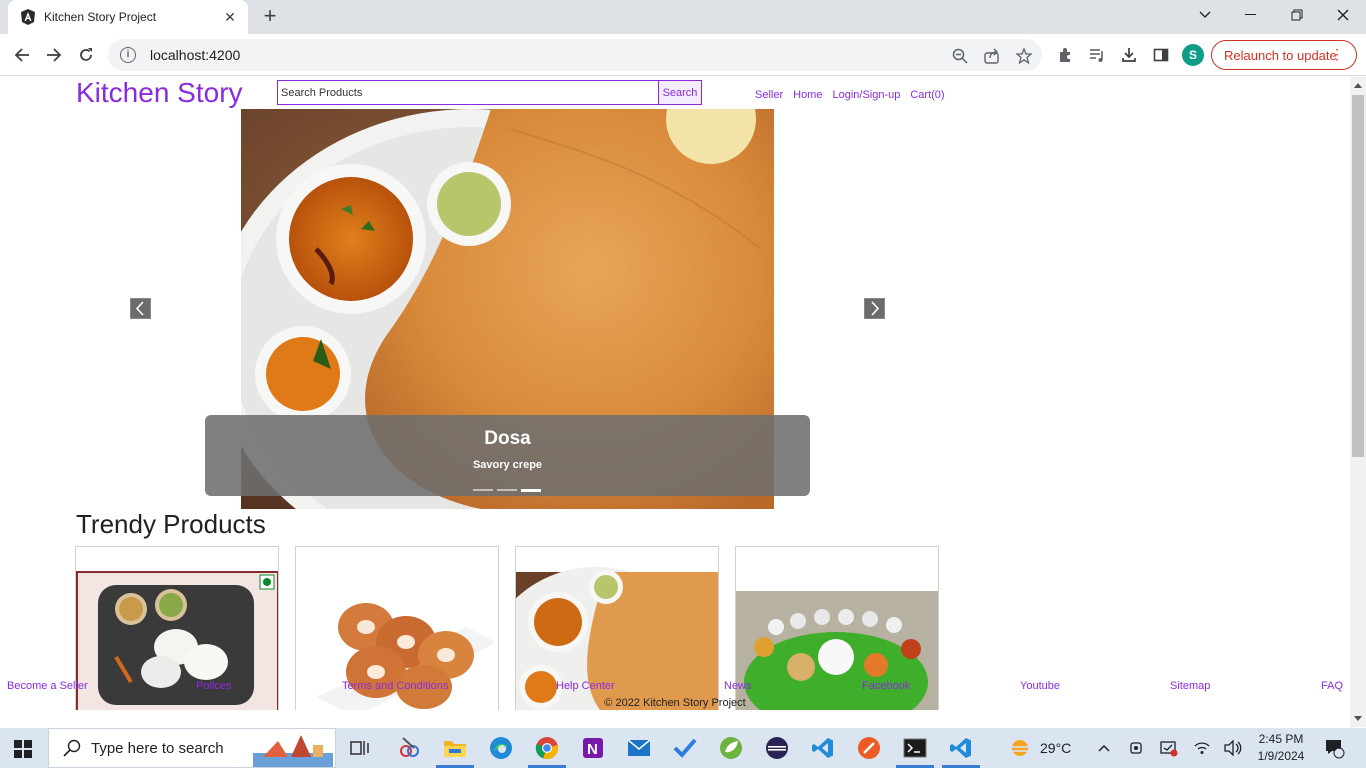 This screenshot has height=768, width=1366. I want to click on footer-facebook-link: Facebook, so click(886, 686).